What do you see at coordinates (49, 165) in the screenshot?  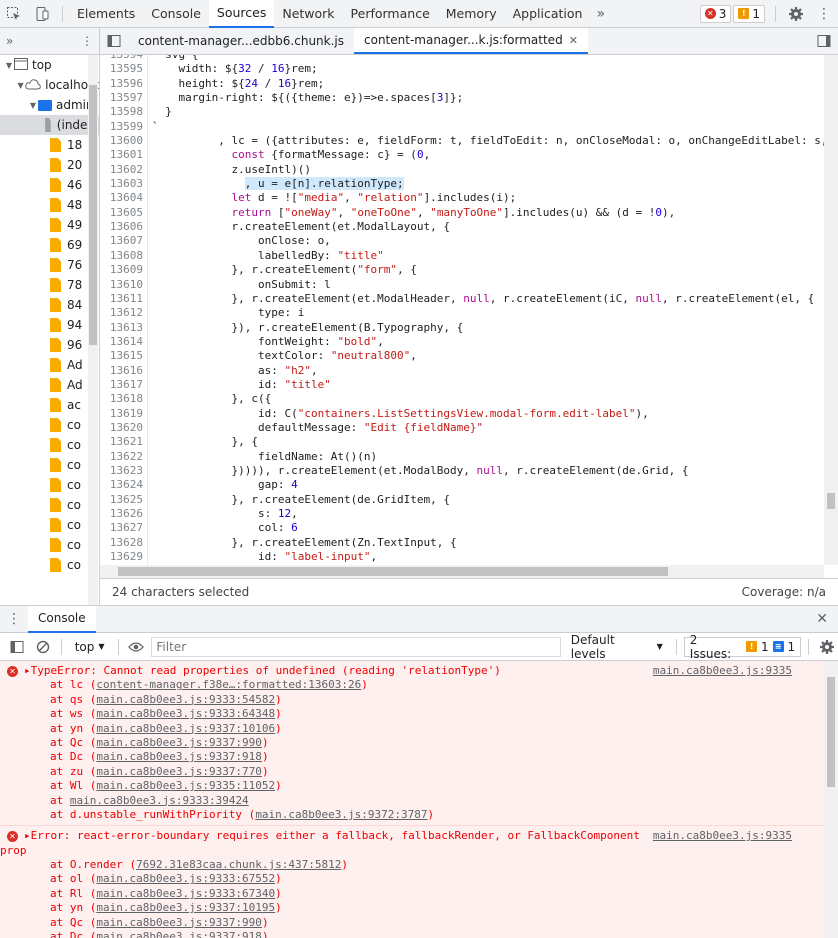 I see `tree-item: 20` at bounding box center [49, 165].